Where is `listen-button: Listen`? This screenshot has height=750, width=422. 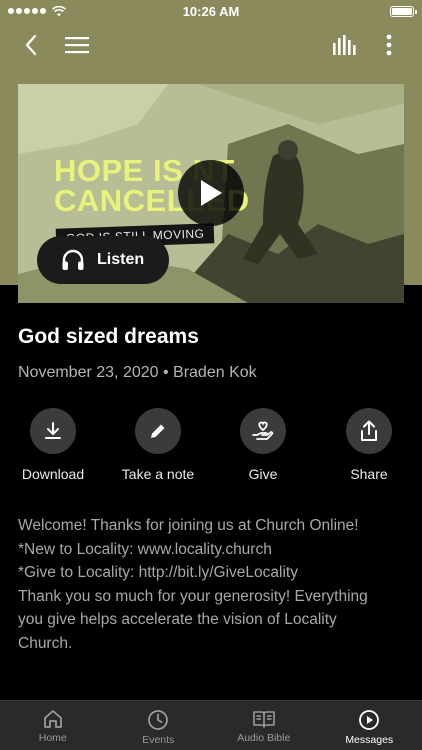 listen-button: Listen is located at coordinates (103, 260).